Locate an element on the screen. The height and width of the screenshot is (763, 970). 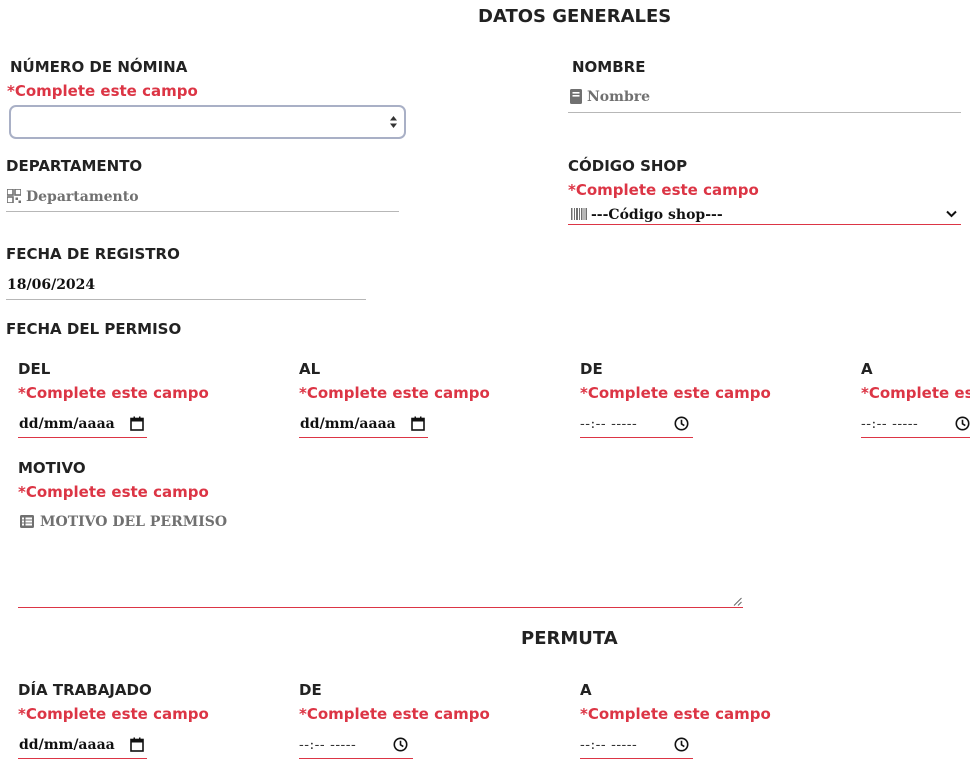
departamento-placeholder: Departamento is located at coordinates (82, 197).